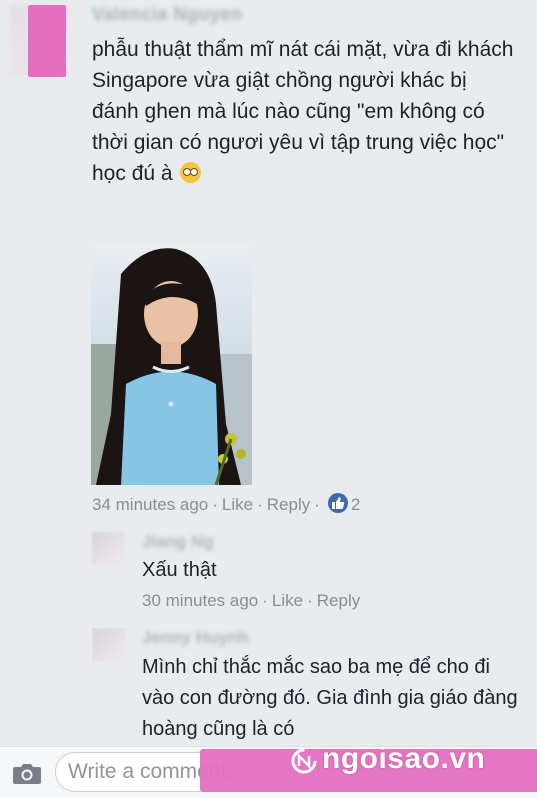  Describe the element at coordinates (355, 504) in the screenshot. I see `reaction-count: 2` at that location.